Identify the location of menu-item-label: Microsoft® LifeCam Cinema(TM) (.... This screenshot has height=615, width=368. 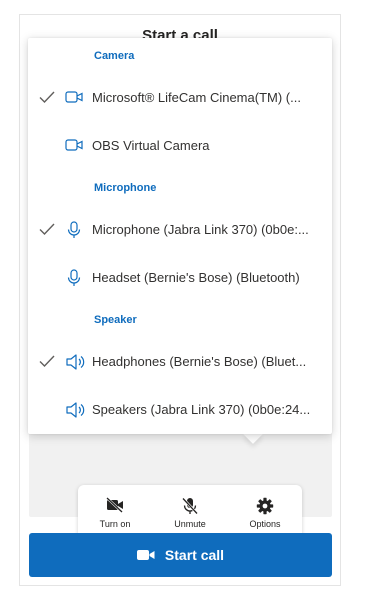
(196, 97).